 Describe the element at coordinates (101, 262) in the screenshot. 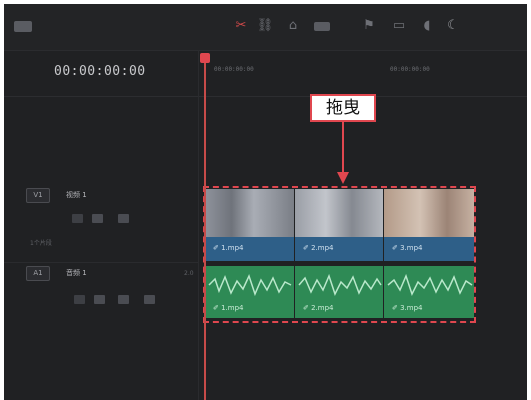

I see `track-divider` at that location.